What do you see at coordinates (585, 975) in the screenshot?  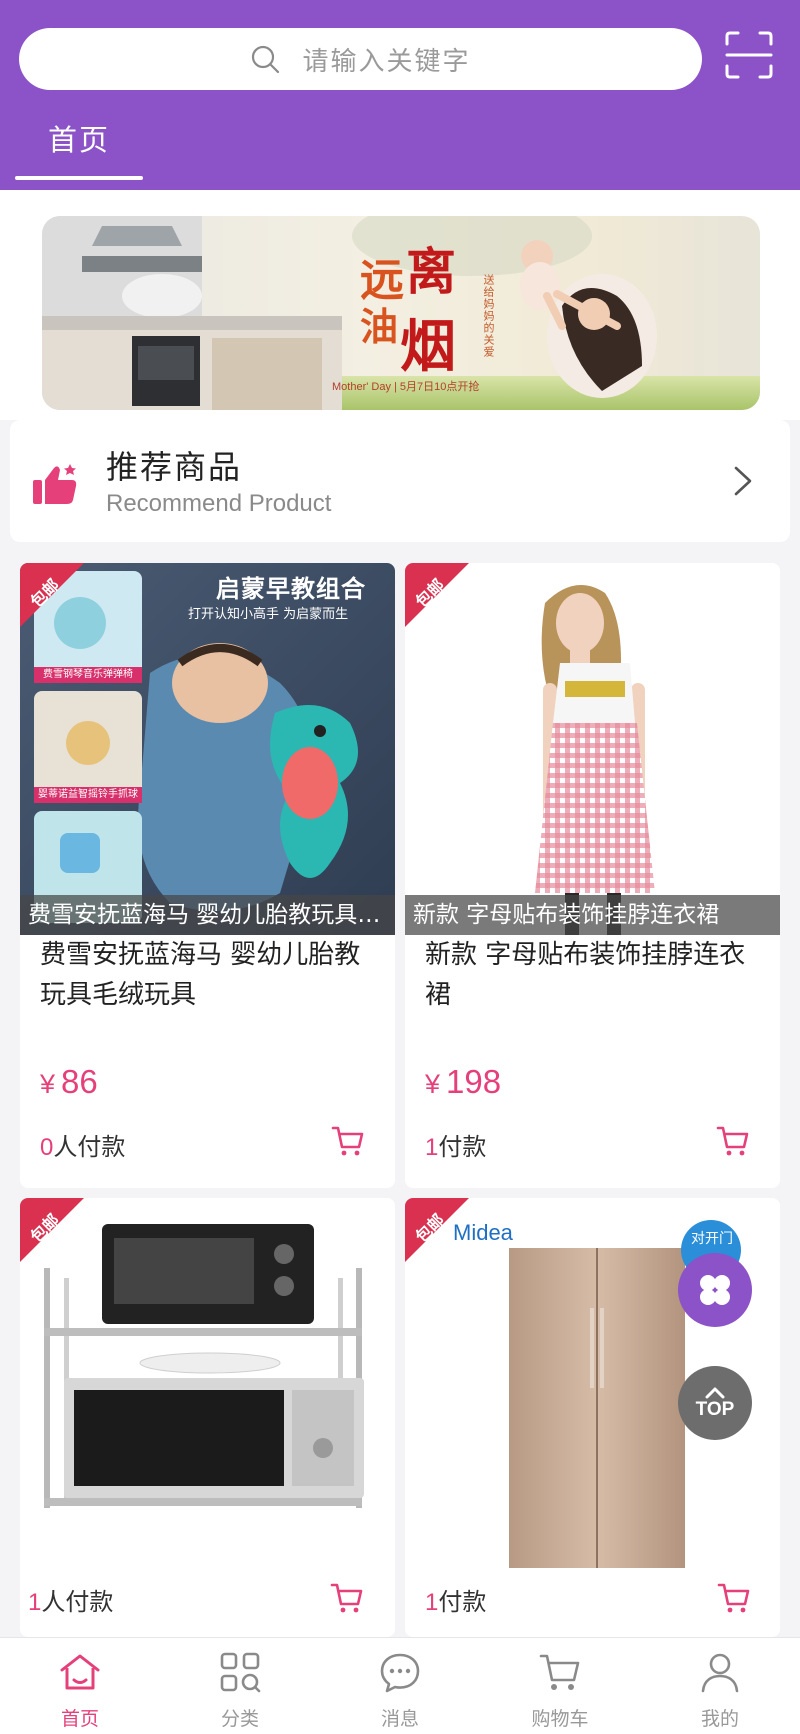 I see `product-name: 新款 字母贴布装饰挂脖连衣裙` at bounding box center [585, 975].